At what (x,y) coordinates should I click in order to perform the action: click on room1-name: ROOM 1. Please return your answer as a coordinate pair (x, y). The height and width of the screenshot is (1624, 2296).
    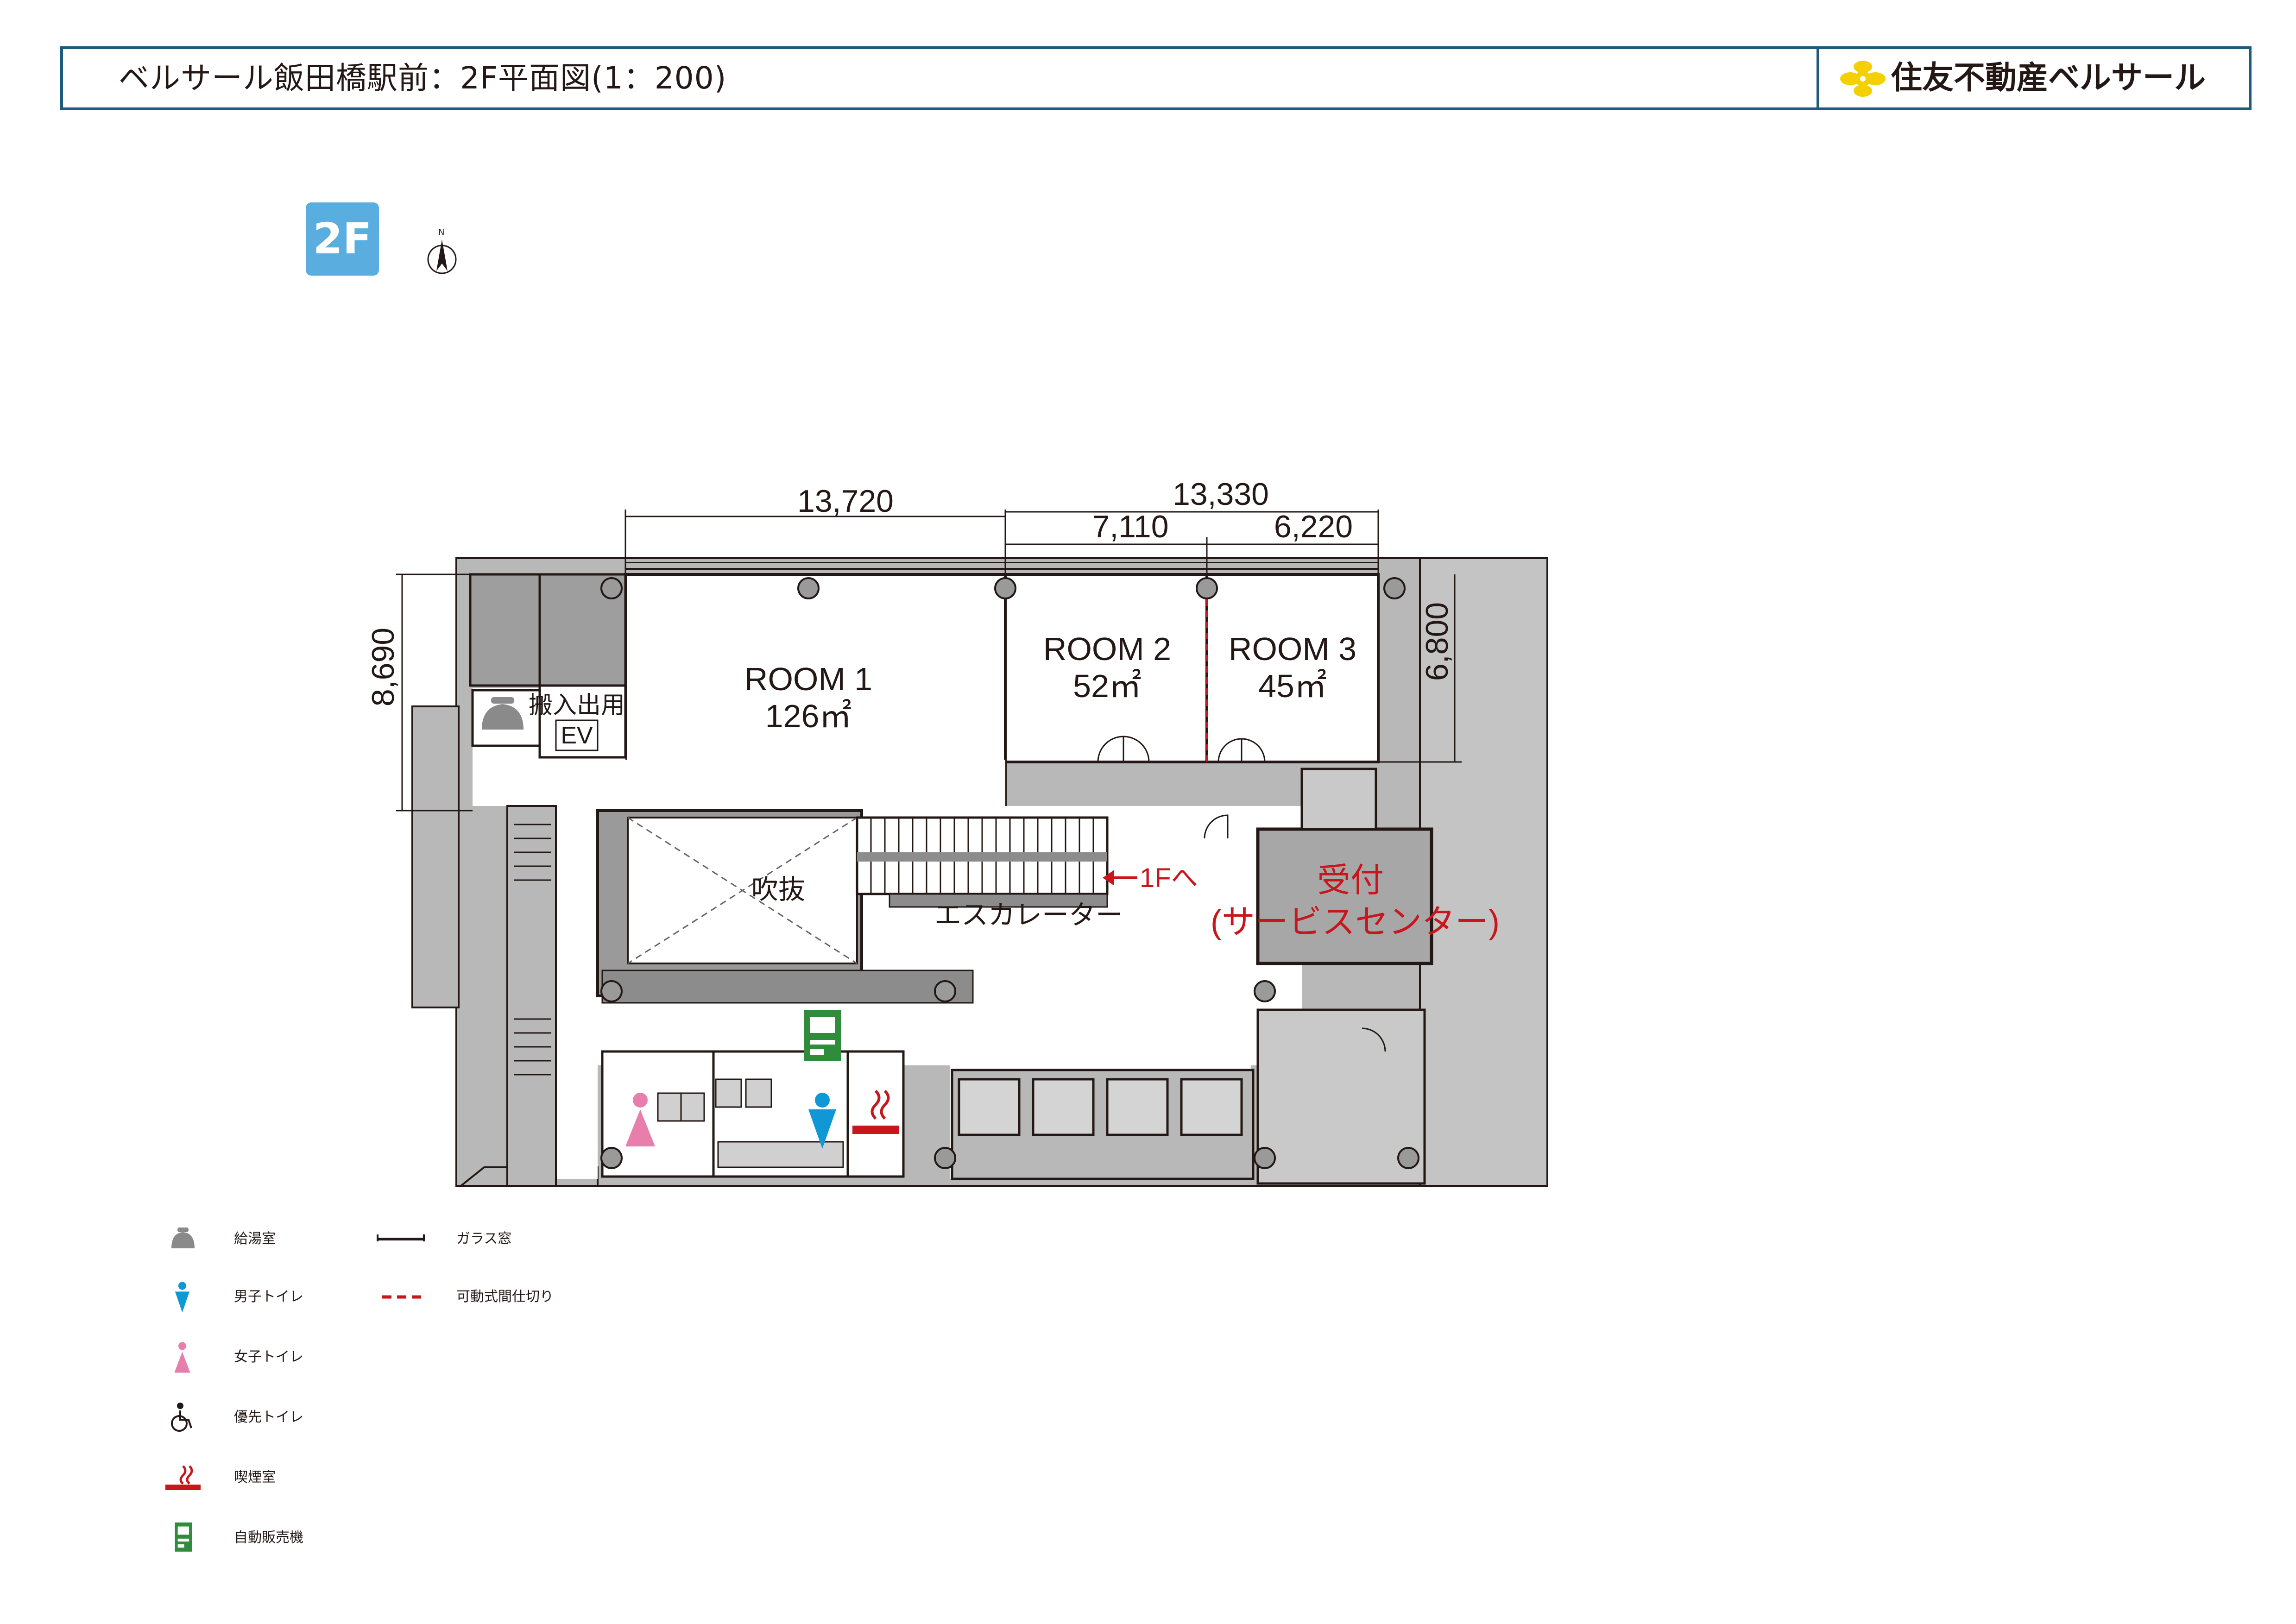
    Looking at the image, I should click on (808, 679).